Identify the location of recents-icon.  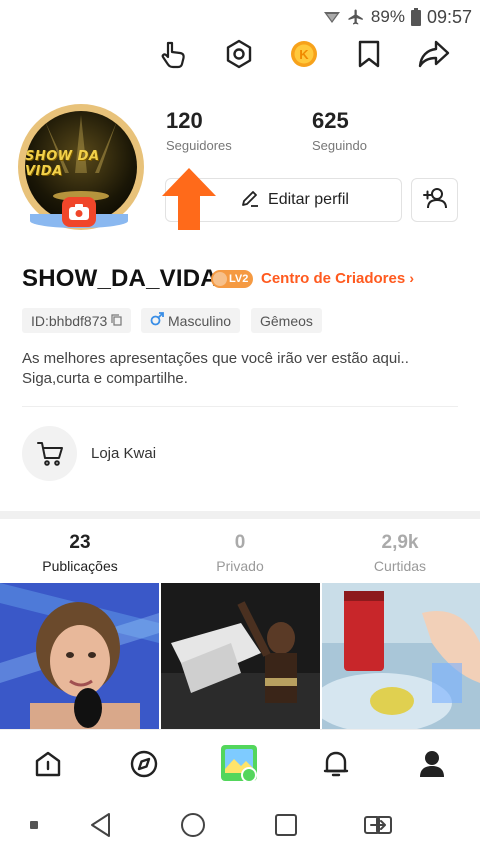
(286, 825).